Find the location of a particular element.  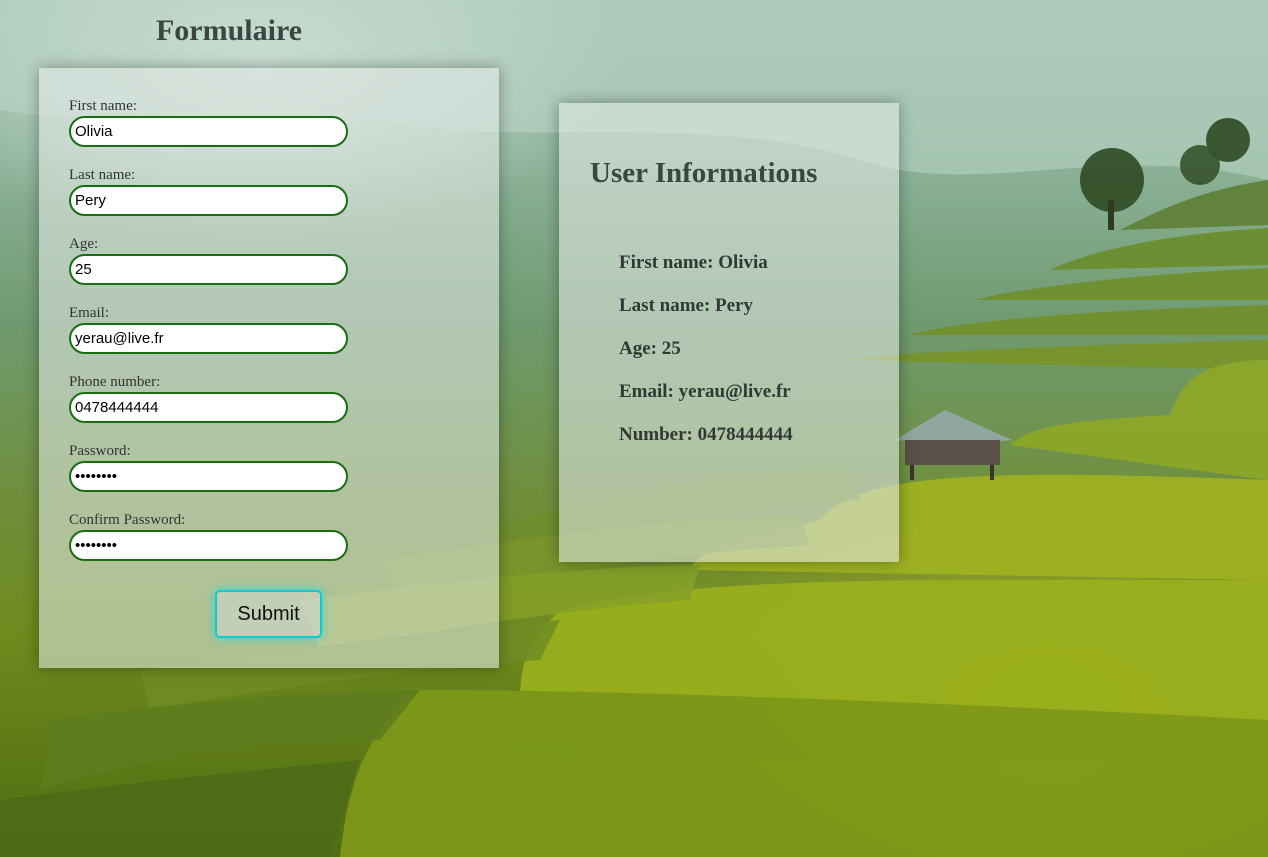

user-info-title: User Informations is located at coordinates (704, 173).